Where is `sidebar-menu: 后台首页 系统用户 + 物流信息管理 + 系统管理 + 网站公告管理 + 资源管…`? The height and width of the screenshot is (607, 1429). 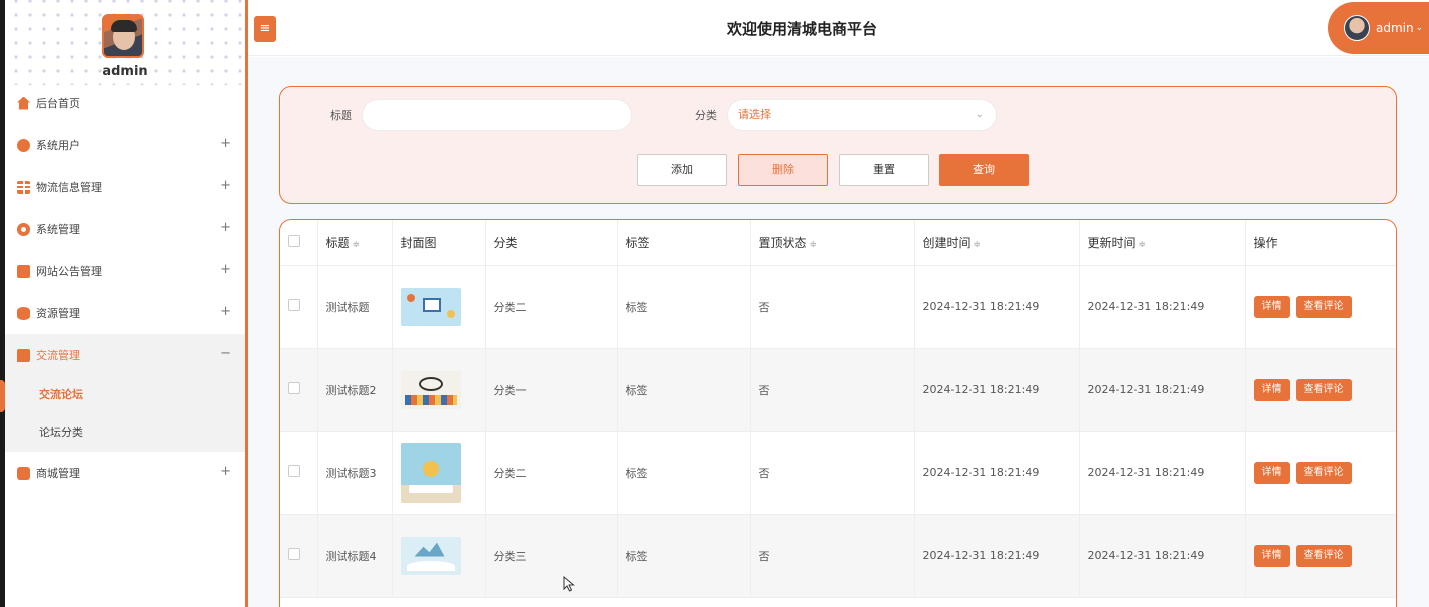 sidebar-menu: 后台首页 系统用户 + 物流信息管理 + 系统管理 + 网站公告管理 + 资源管… is located at coordinates (122, 288).